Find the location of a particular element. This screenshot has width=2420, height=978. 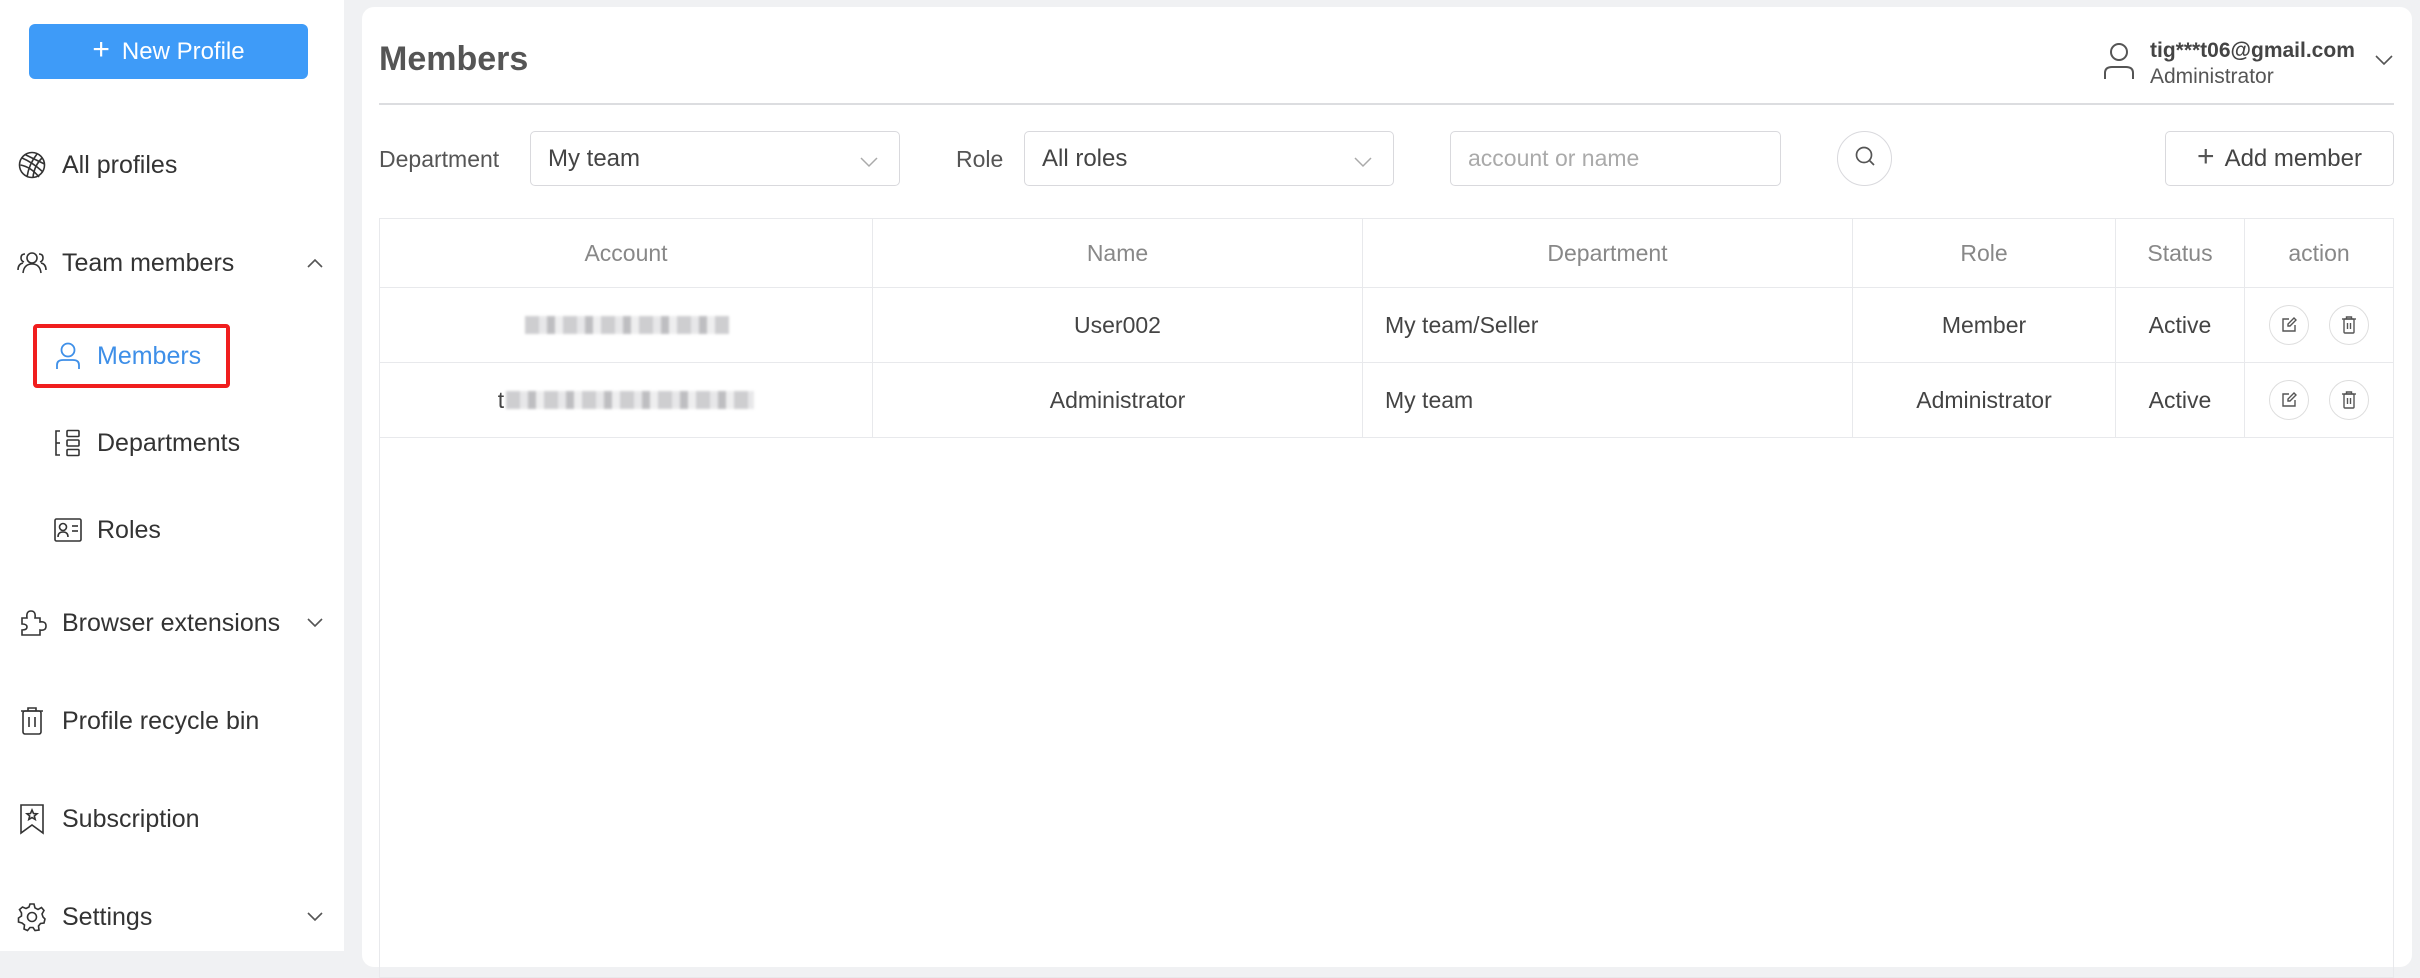

sidebar-item-label: All profiles is located at coordinates (120, 164).